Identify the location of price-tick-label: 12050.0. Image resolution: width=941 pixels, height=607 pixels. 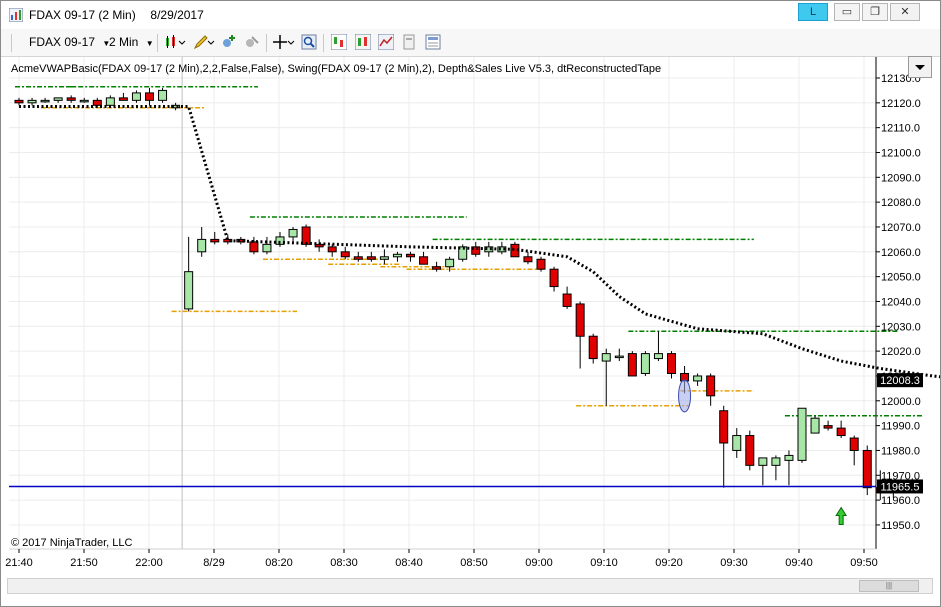
(901, 278).